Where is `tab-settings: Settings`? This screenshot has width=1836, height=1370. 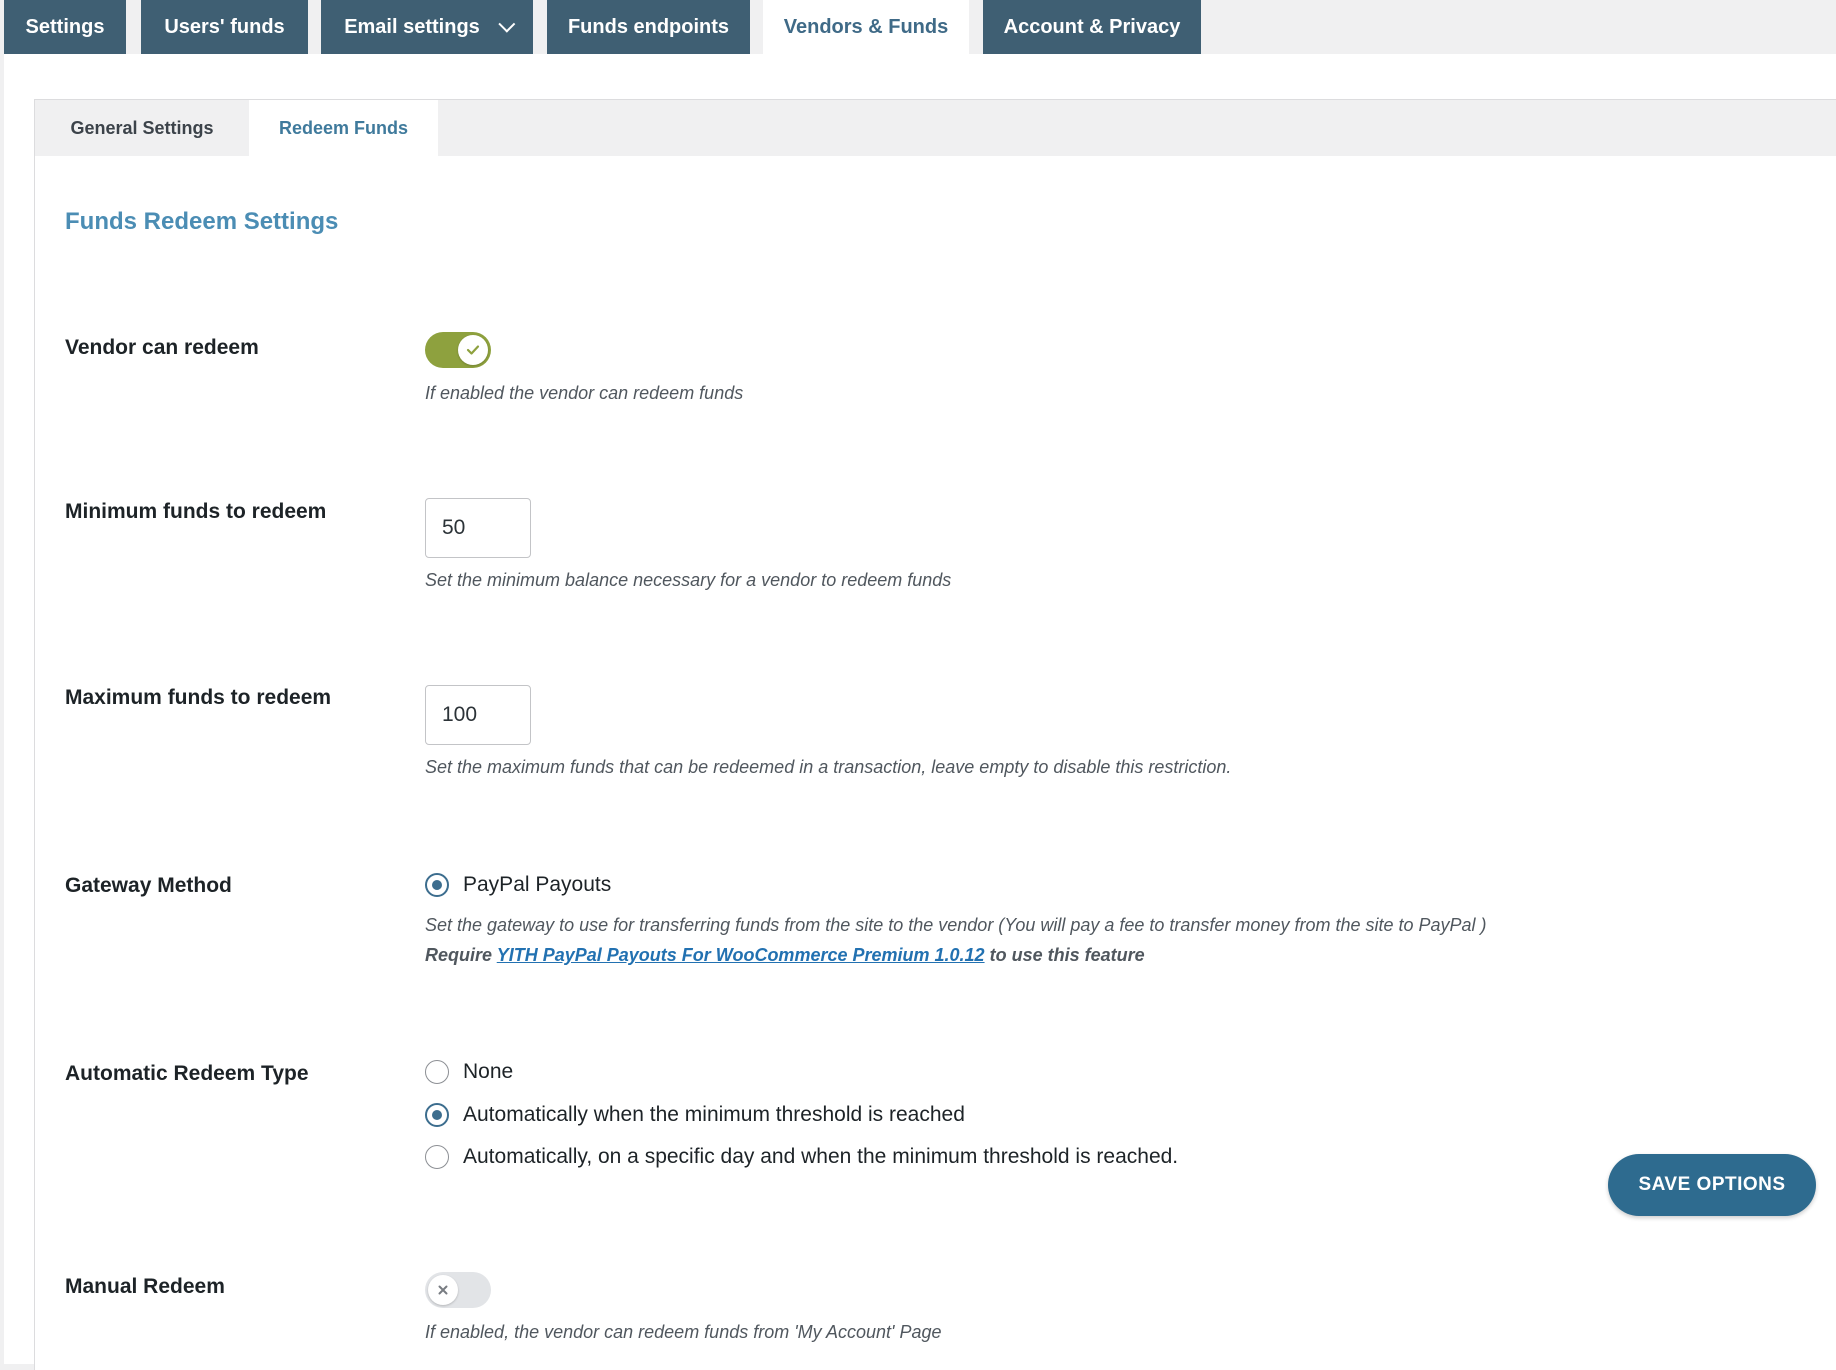 tab-settings: Settings is located at coordinates (65, 27).